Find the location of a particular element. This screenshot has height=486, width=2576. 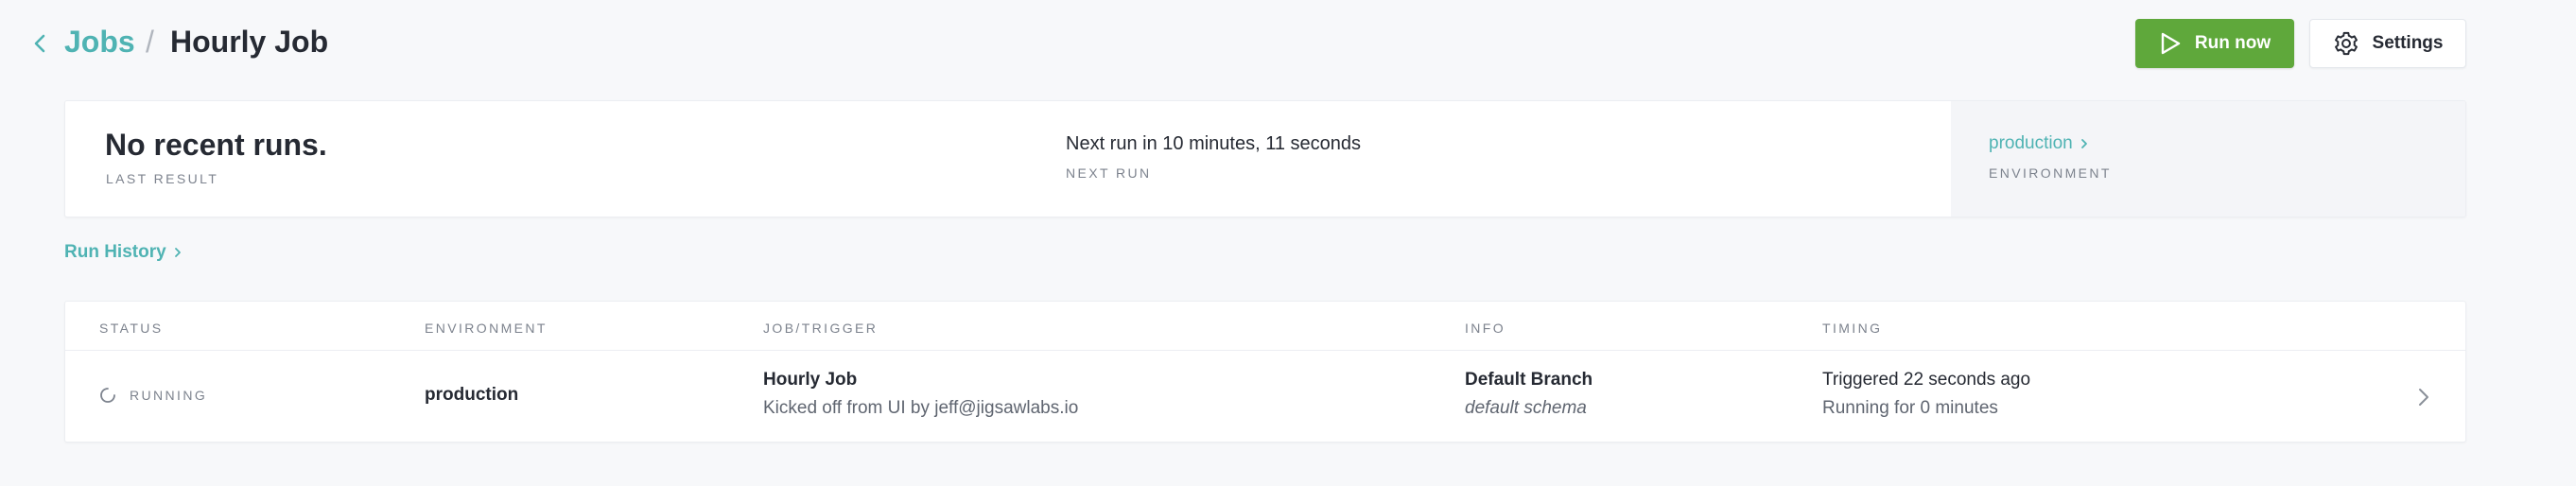

run-duration: Running for 0 minutes is located at coordinates (1910, 408).